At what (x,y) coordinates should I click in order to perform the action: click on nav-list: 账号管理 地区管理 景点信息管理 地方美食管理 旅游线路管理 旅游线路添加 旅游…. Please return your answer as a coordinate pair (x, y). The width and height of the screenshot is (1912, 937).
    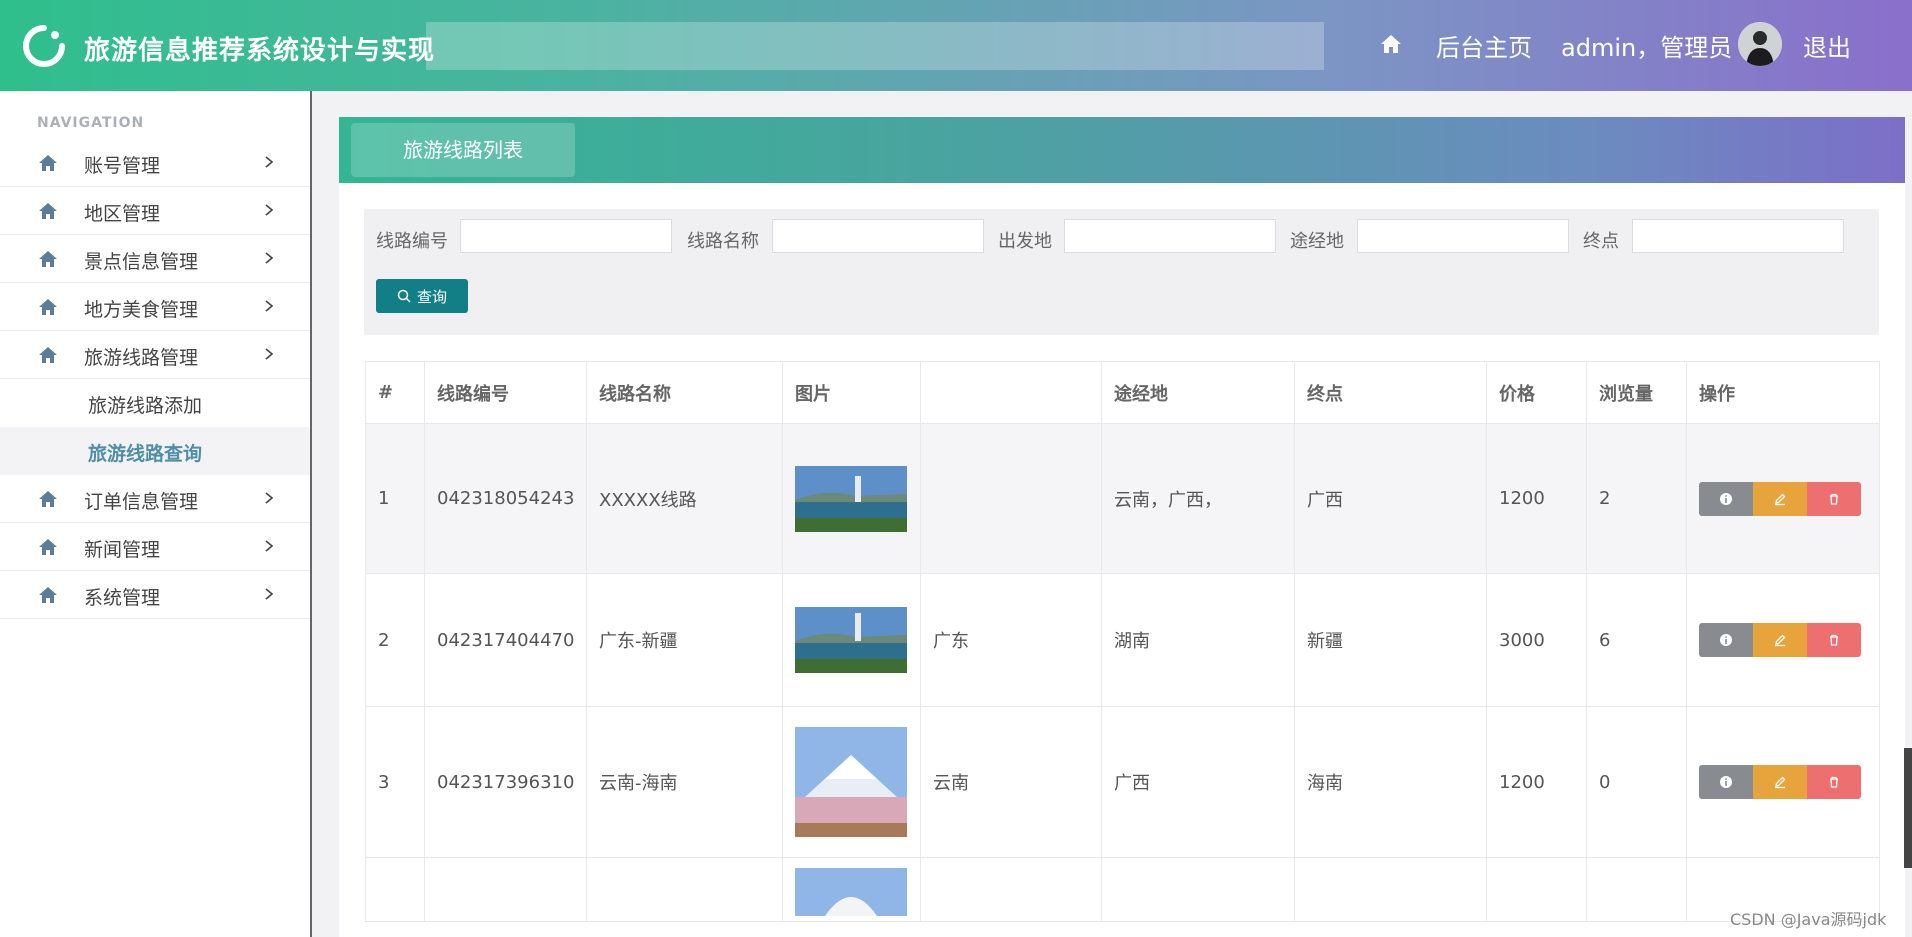
    Looking at the image, I should click on (155, 379).